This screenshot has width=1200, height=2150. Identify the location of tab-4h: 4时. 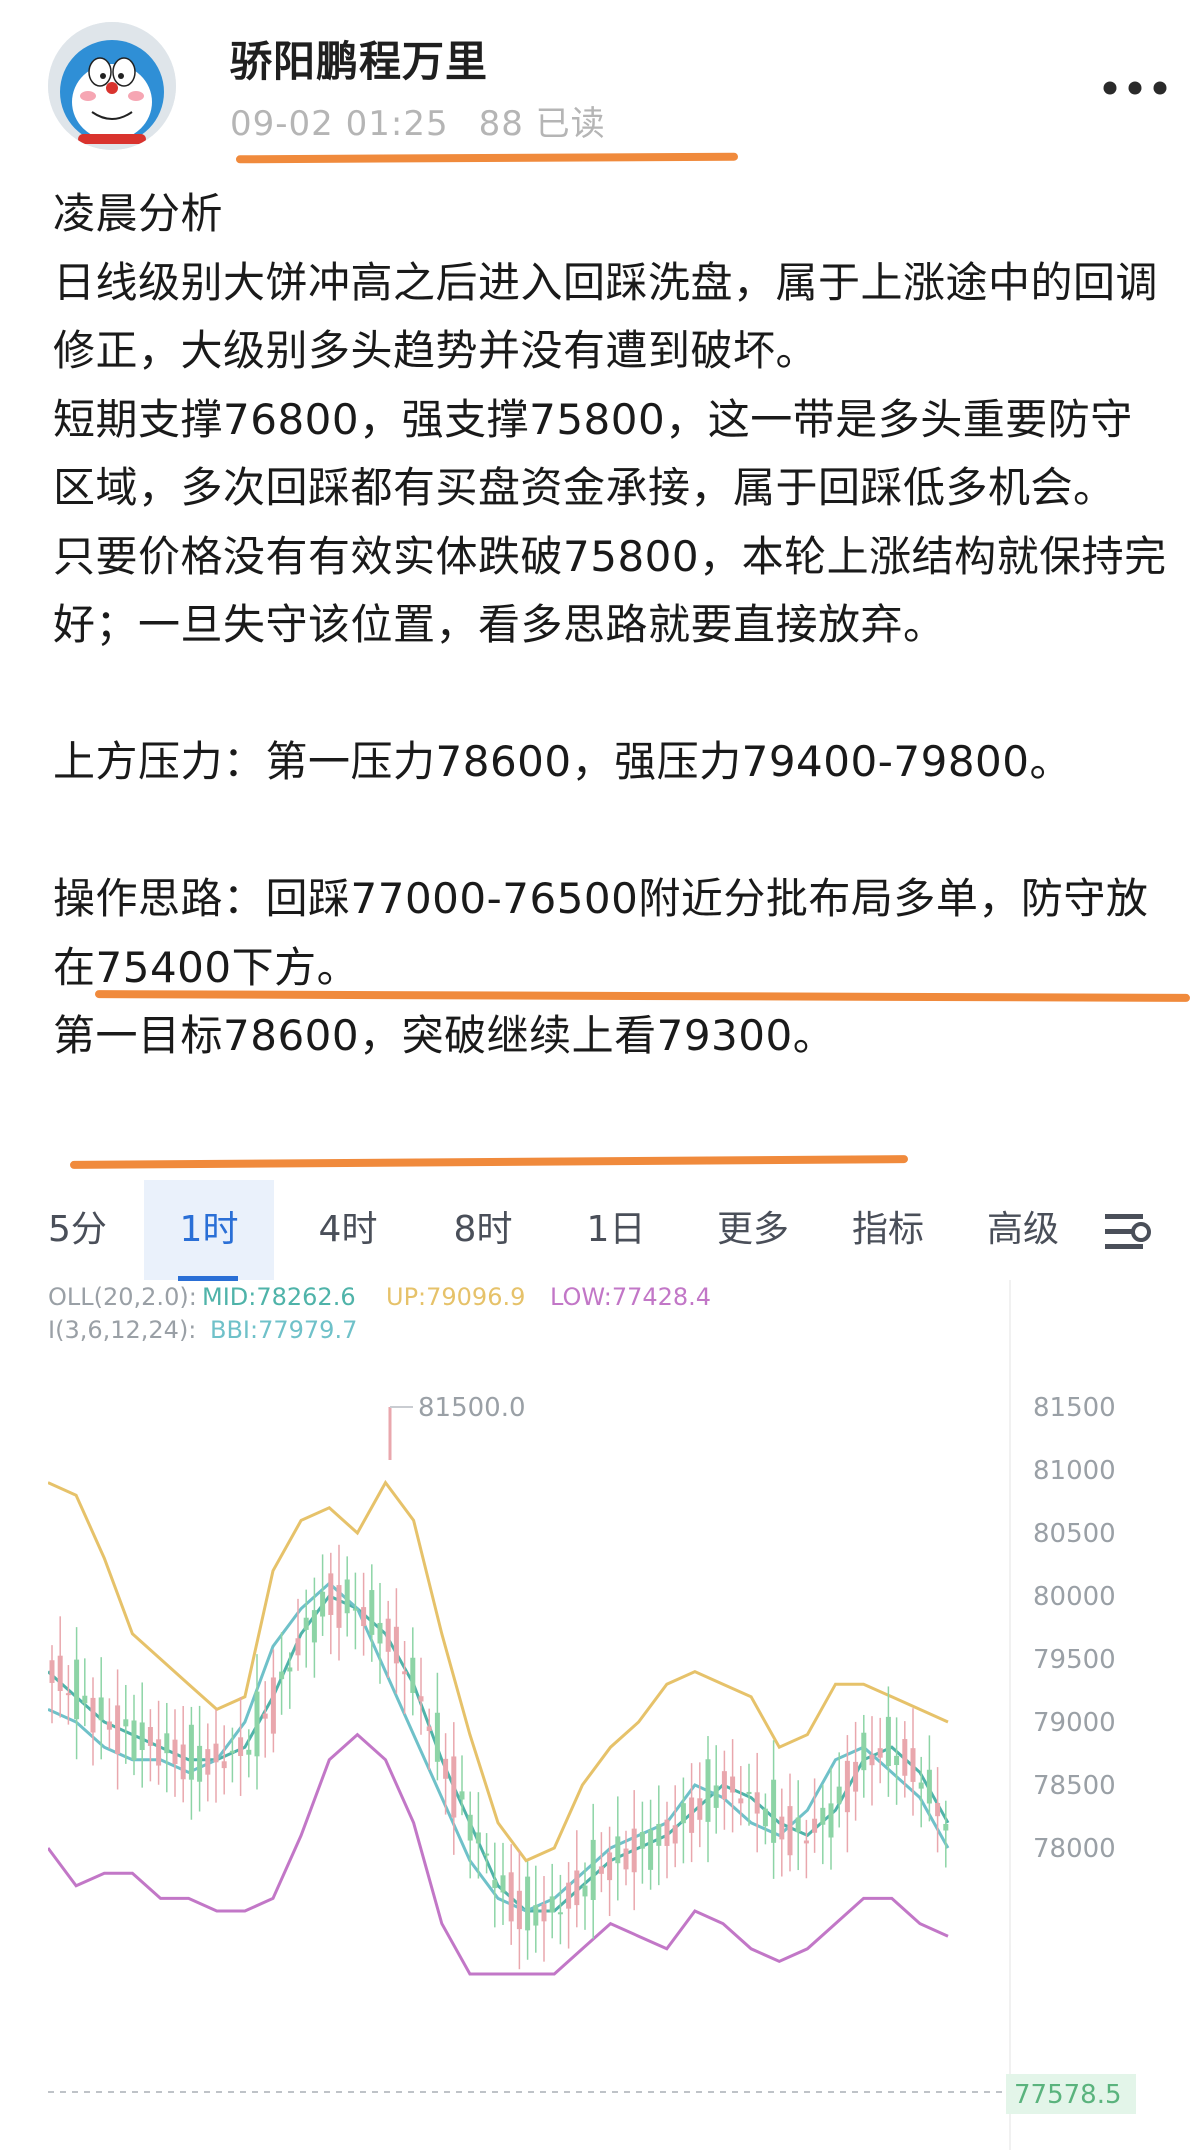
(348, 1230).